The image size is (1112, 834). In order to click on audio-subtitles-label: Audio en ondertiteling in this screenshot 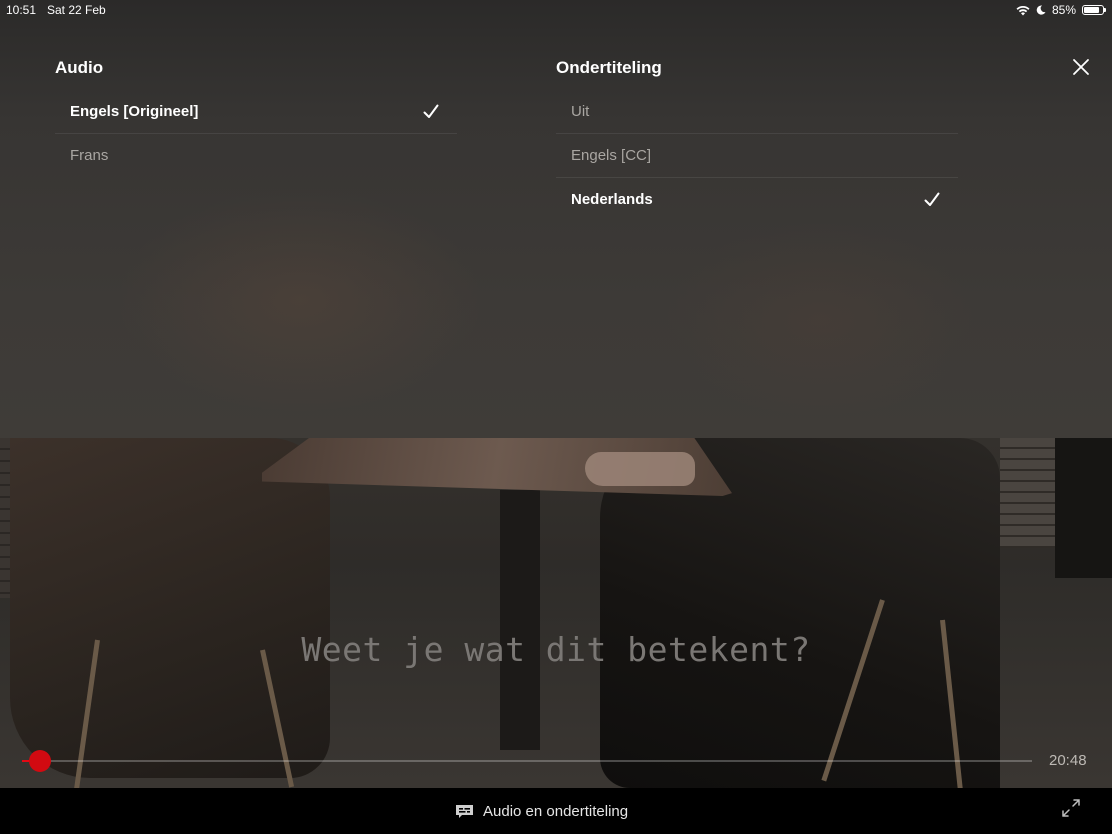, I will do `click(556, 811)`.